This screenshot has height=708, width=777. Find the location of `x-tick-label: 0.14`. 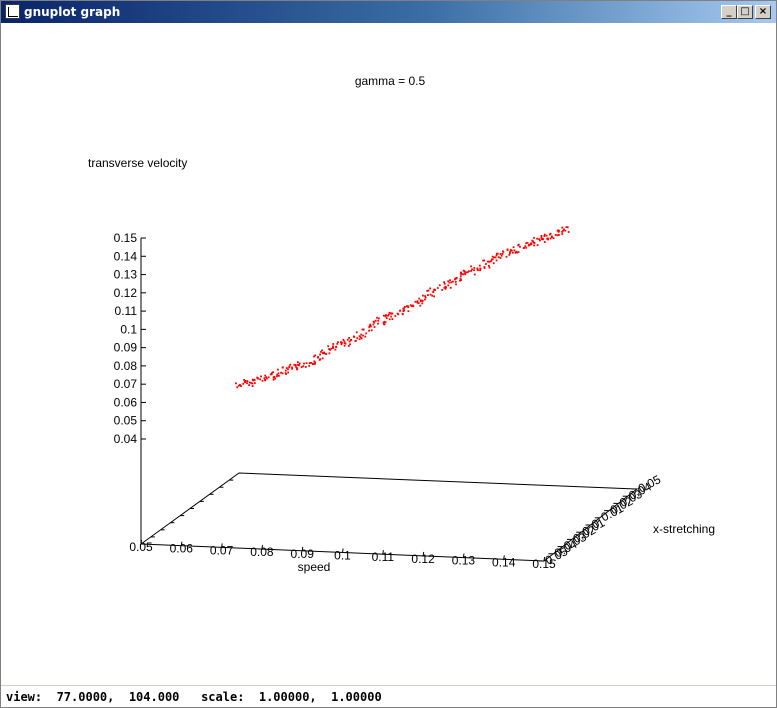

x-tick-label: 0.14 is located at coordinates (504, 562).